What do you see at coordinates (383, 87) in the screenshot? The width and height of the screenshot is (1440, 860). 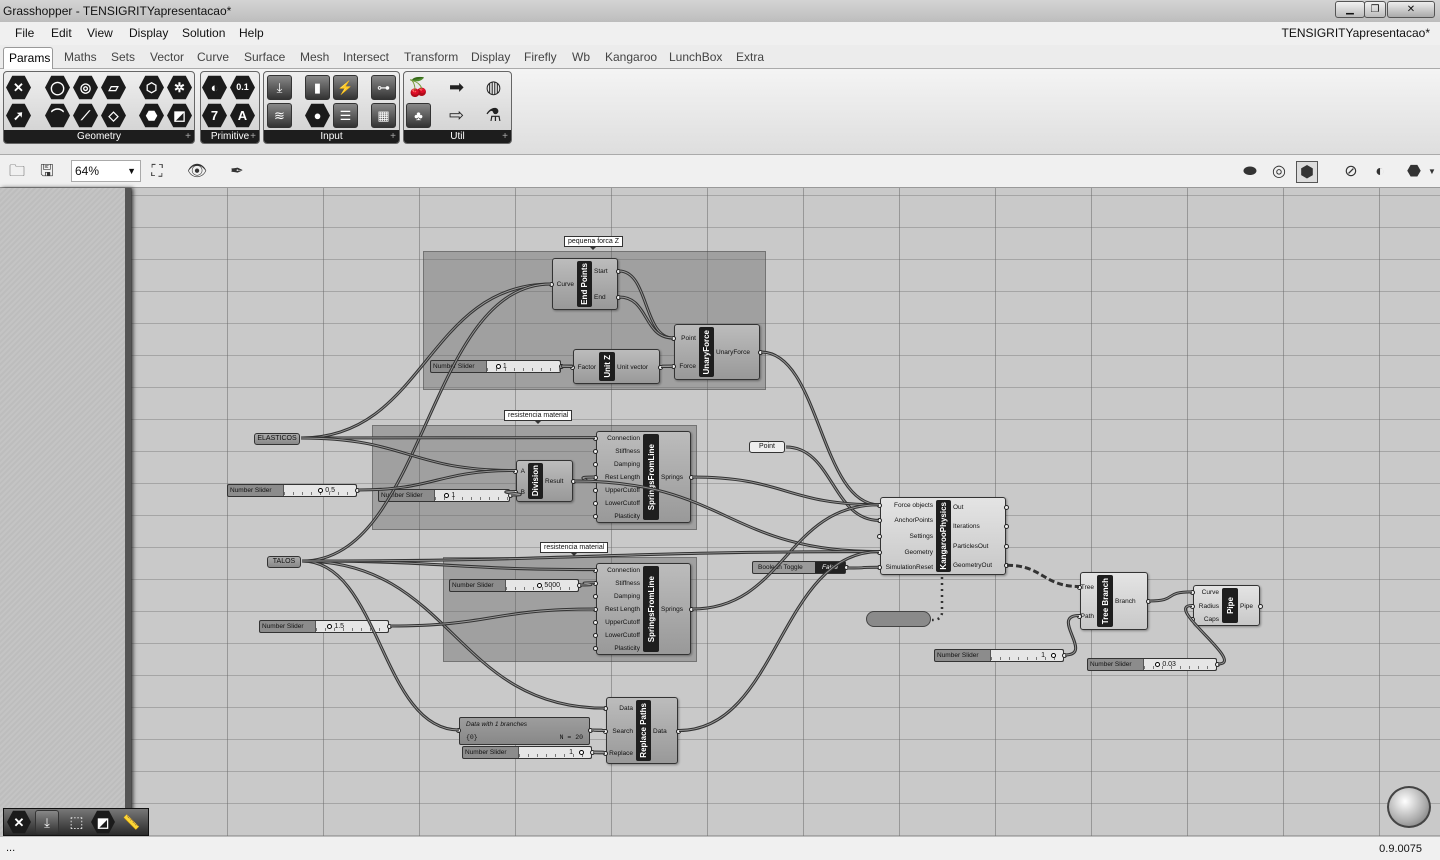 I see `slider-icon: ⊶` at bounding box center [383, 87].